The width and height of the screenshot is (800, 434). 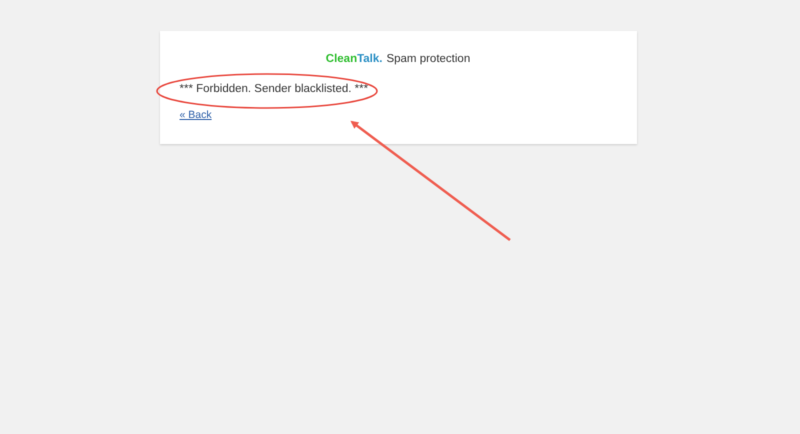 What do you see at coordinates (275, 89) in the screenshot?
I see `blocked-message: *** Forbidden. Sender blacklisted. ***` at bounding box center [275, 89].